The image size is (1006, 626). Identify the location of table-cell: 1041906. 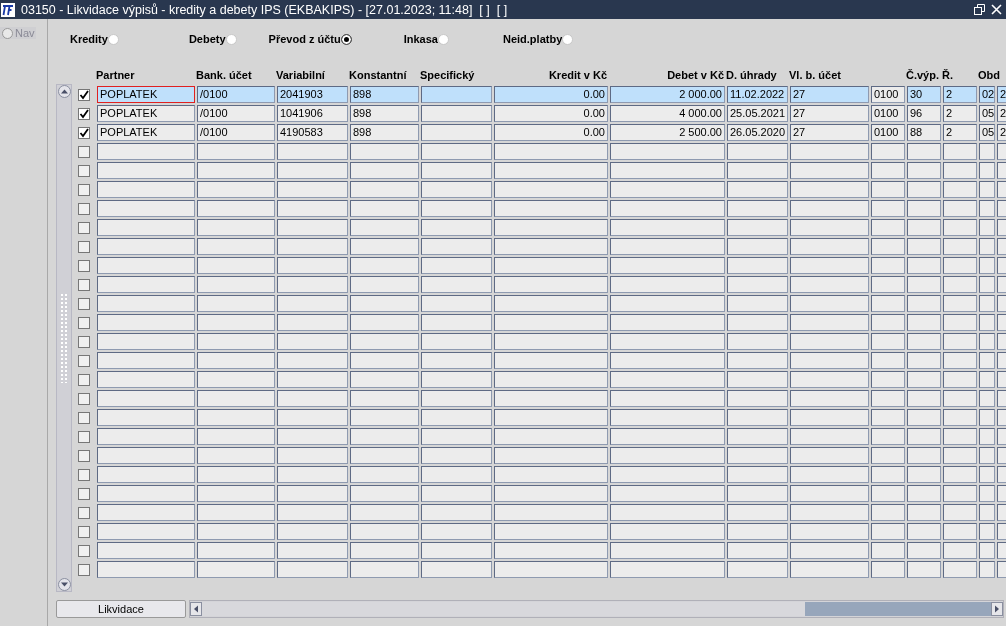
(312, 113).